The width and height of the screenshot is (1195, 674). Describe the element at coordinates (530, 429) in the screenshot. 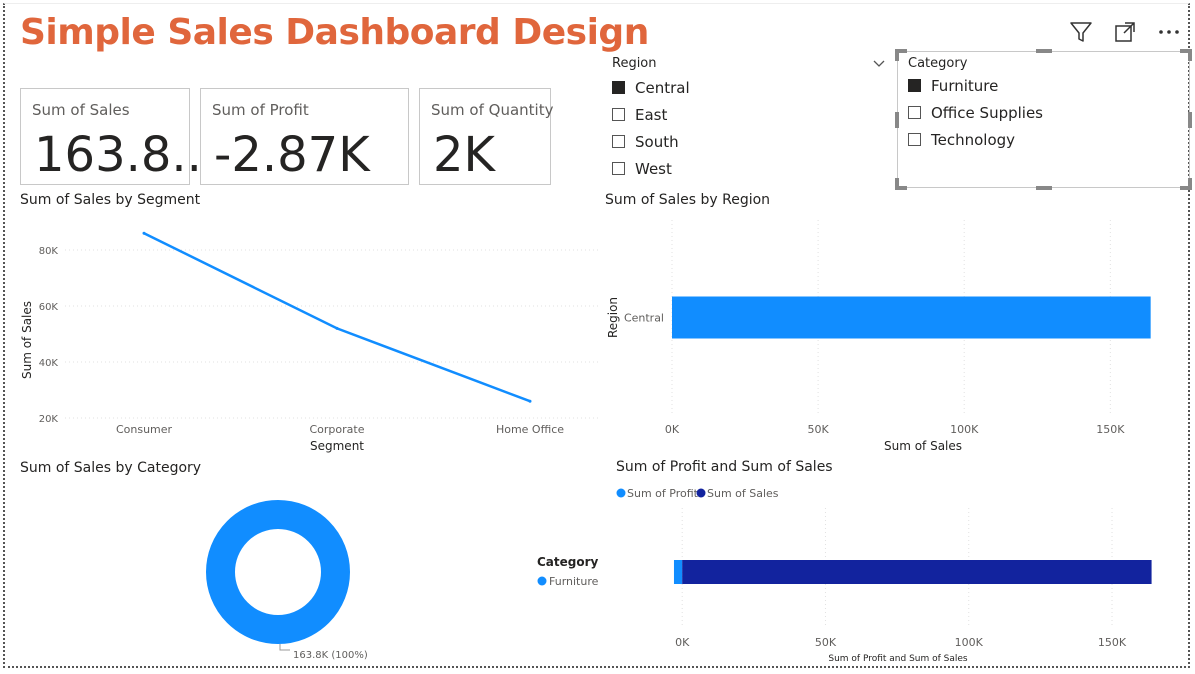

I see `x-tick-label: Home Office` at that location.